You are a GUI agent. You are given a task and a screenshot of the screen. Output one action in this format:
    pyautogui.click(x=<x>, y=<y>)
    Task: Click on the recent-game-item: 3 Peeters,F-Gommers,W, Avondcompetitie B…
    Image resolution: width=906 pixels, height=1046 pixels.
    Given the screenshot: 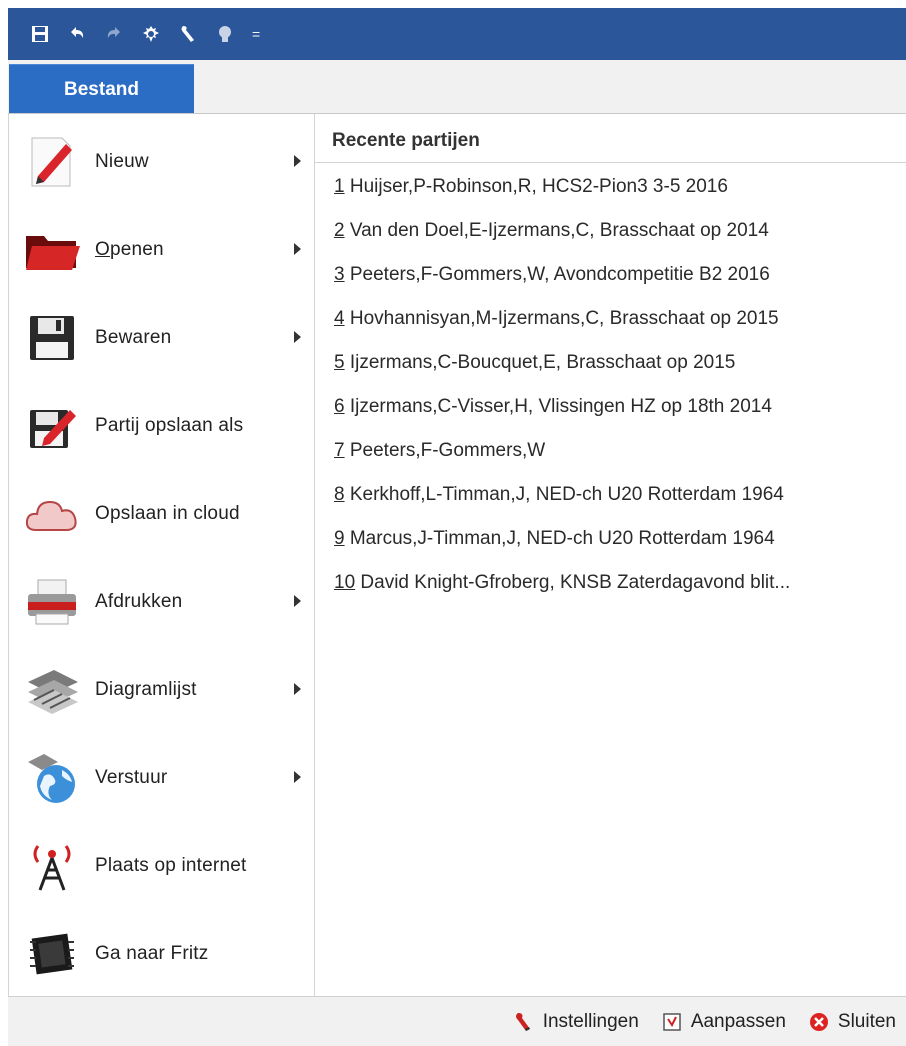 What is the action you would take?
    pyautogui.click(x=619, y=282)
    